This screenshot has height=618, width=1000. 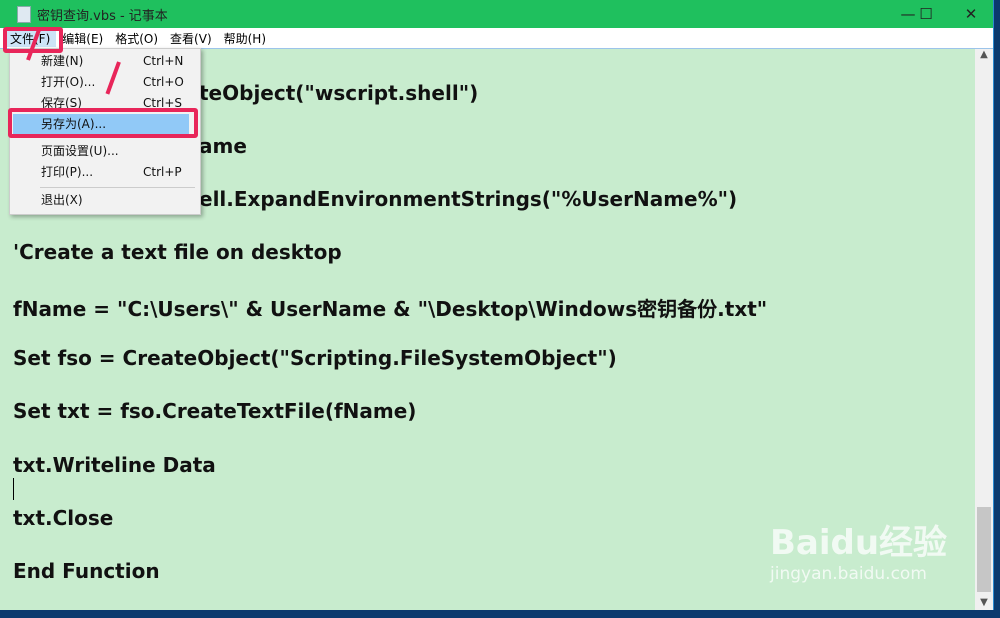 What do you see at coordinates (114, 465) in the screenshot?
I see `code-line: txt.Writeline Data` at bounding box center [114, 465].